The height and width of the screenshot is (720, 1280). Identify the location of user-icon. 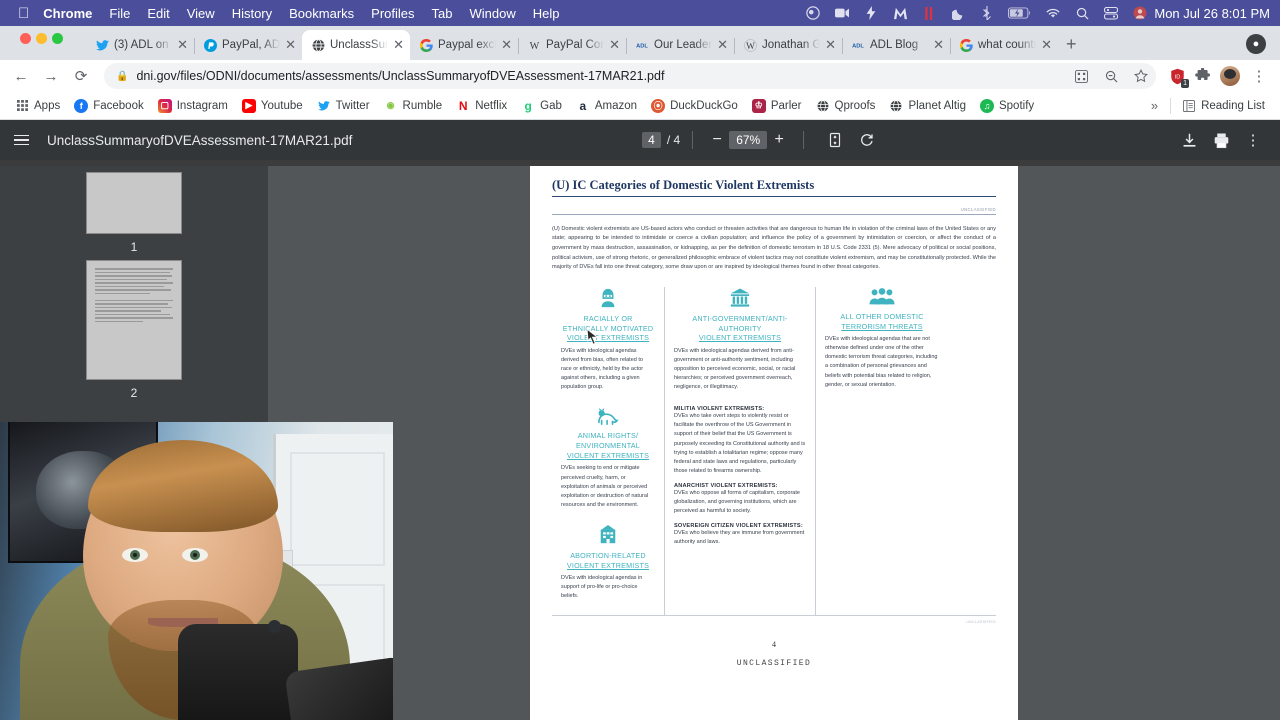
(1140, 13).